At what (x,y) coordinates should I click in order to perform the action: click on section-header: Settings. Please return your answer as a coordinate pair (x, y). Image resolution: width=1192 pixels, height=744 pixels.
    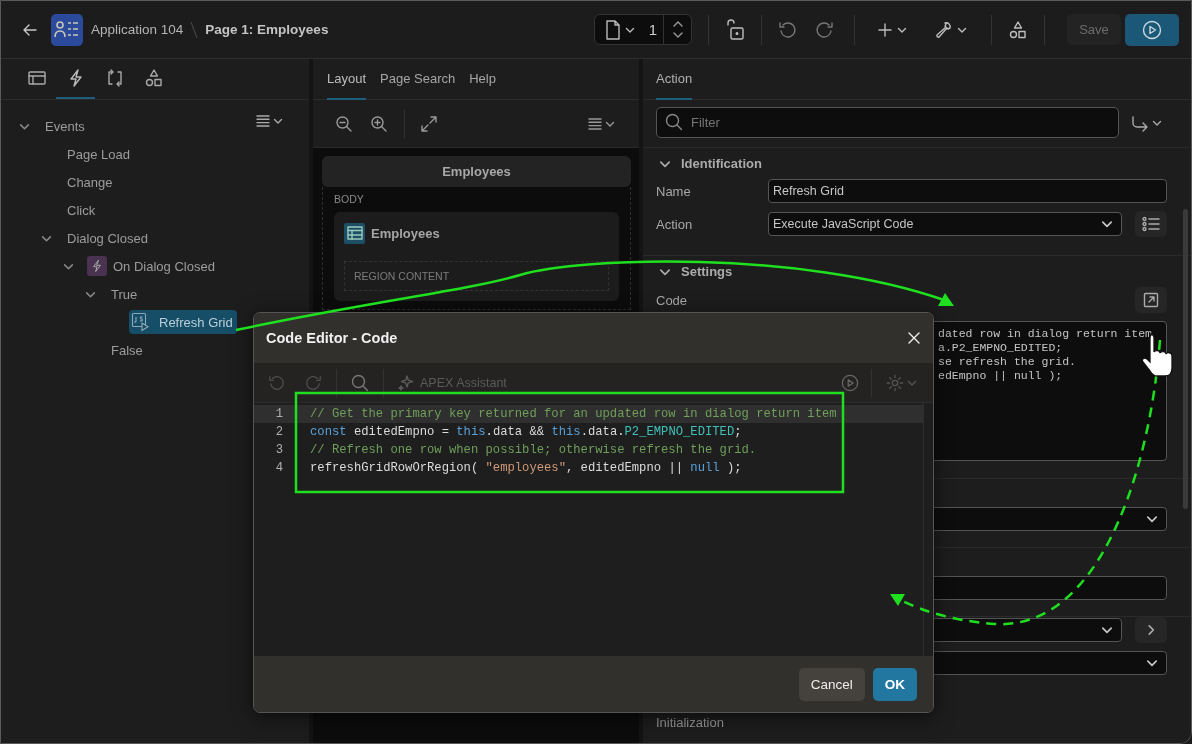
    Looking at the image, I should click on (911, 271).